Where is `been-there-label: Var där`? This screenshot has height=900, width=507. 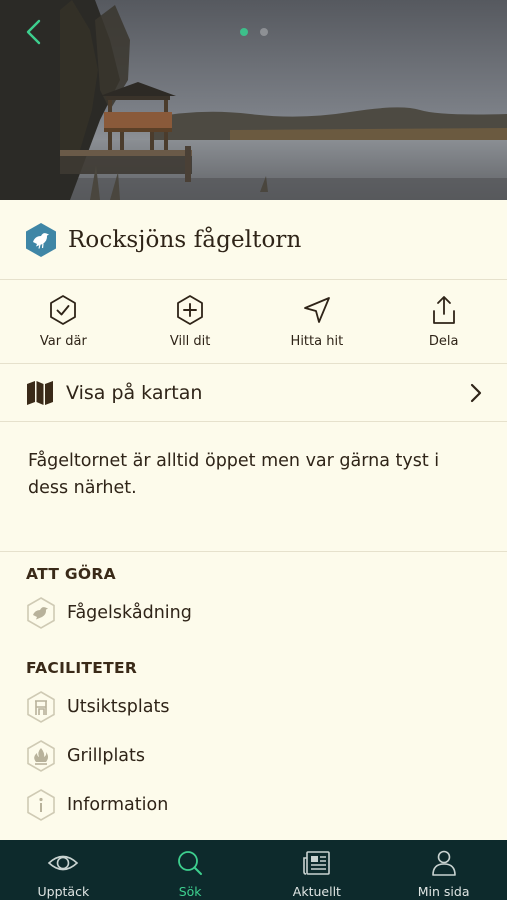
been-there-label: Var där is located at coordinates (63, 341).